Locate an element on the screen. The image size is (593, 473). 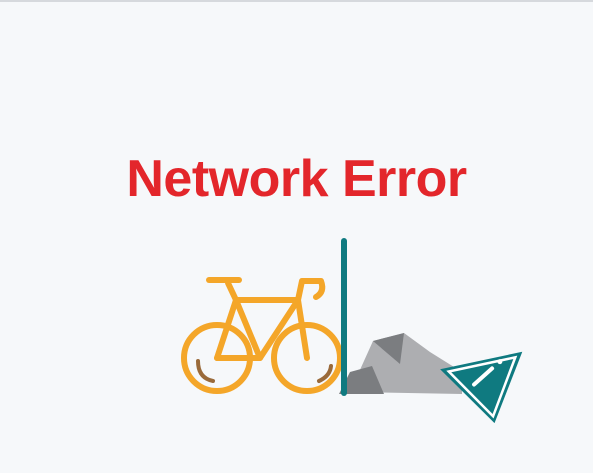
bicycle-icon is located at coordinates (262, 335).